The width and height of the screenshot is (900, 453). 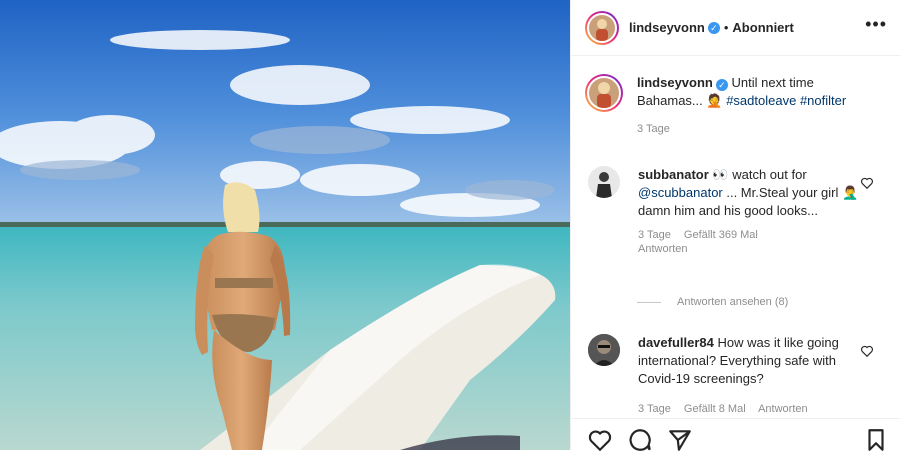 What do you see at coordinates (721, 235) in the screenshot?
I see `comment-likes: Gefällt 369 Mal` at bounding box center [721, 235].